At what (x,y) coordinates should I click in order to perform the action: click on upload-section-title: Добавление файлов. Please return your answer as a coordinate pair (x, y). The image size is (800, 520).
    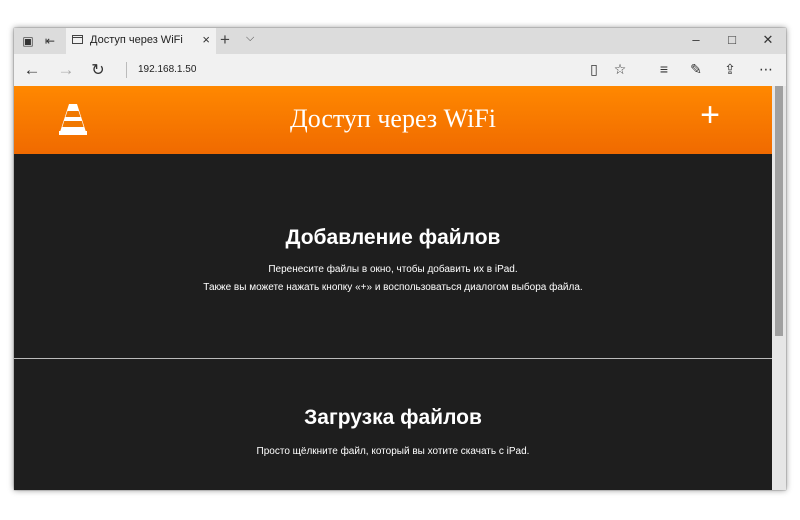
    Looking at the image, I should click on (393, 237).